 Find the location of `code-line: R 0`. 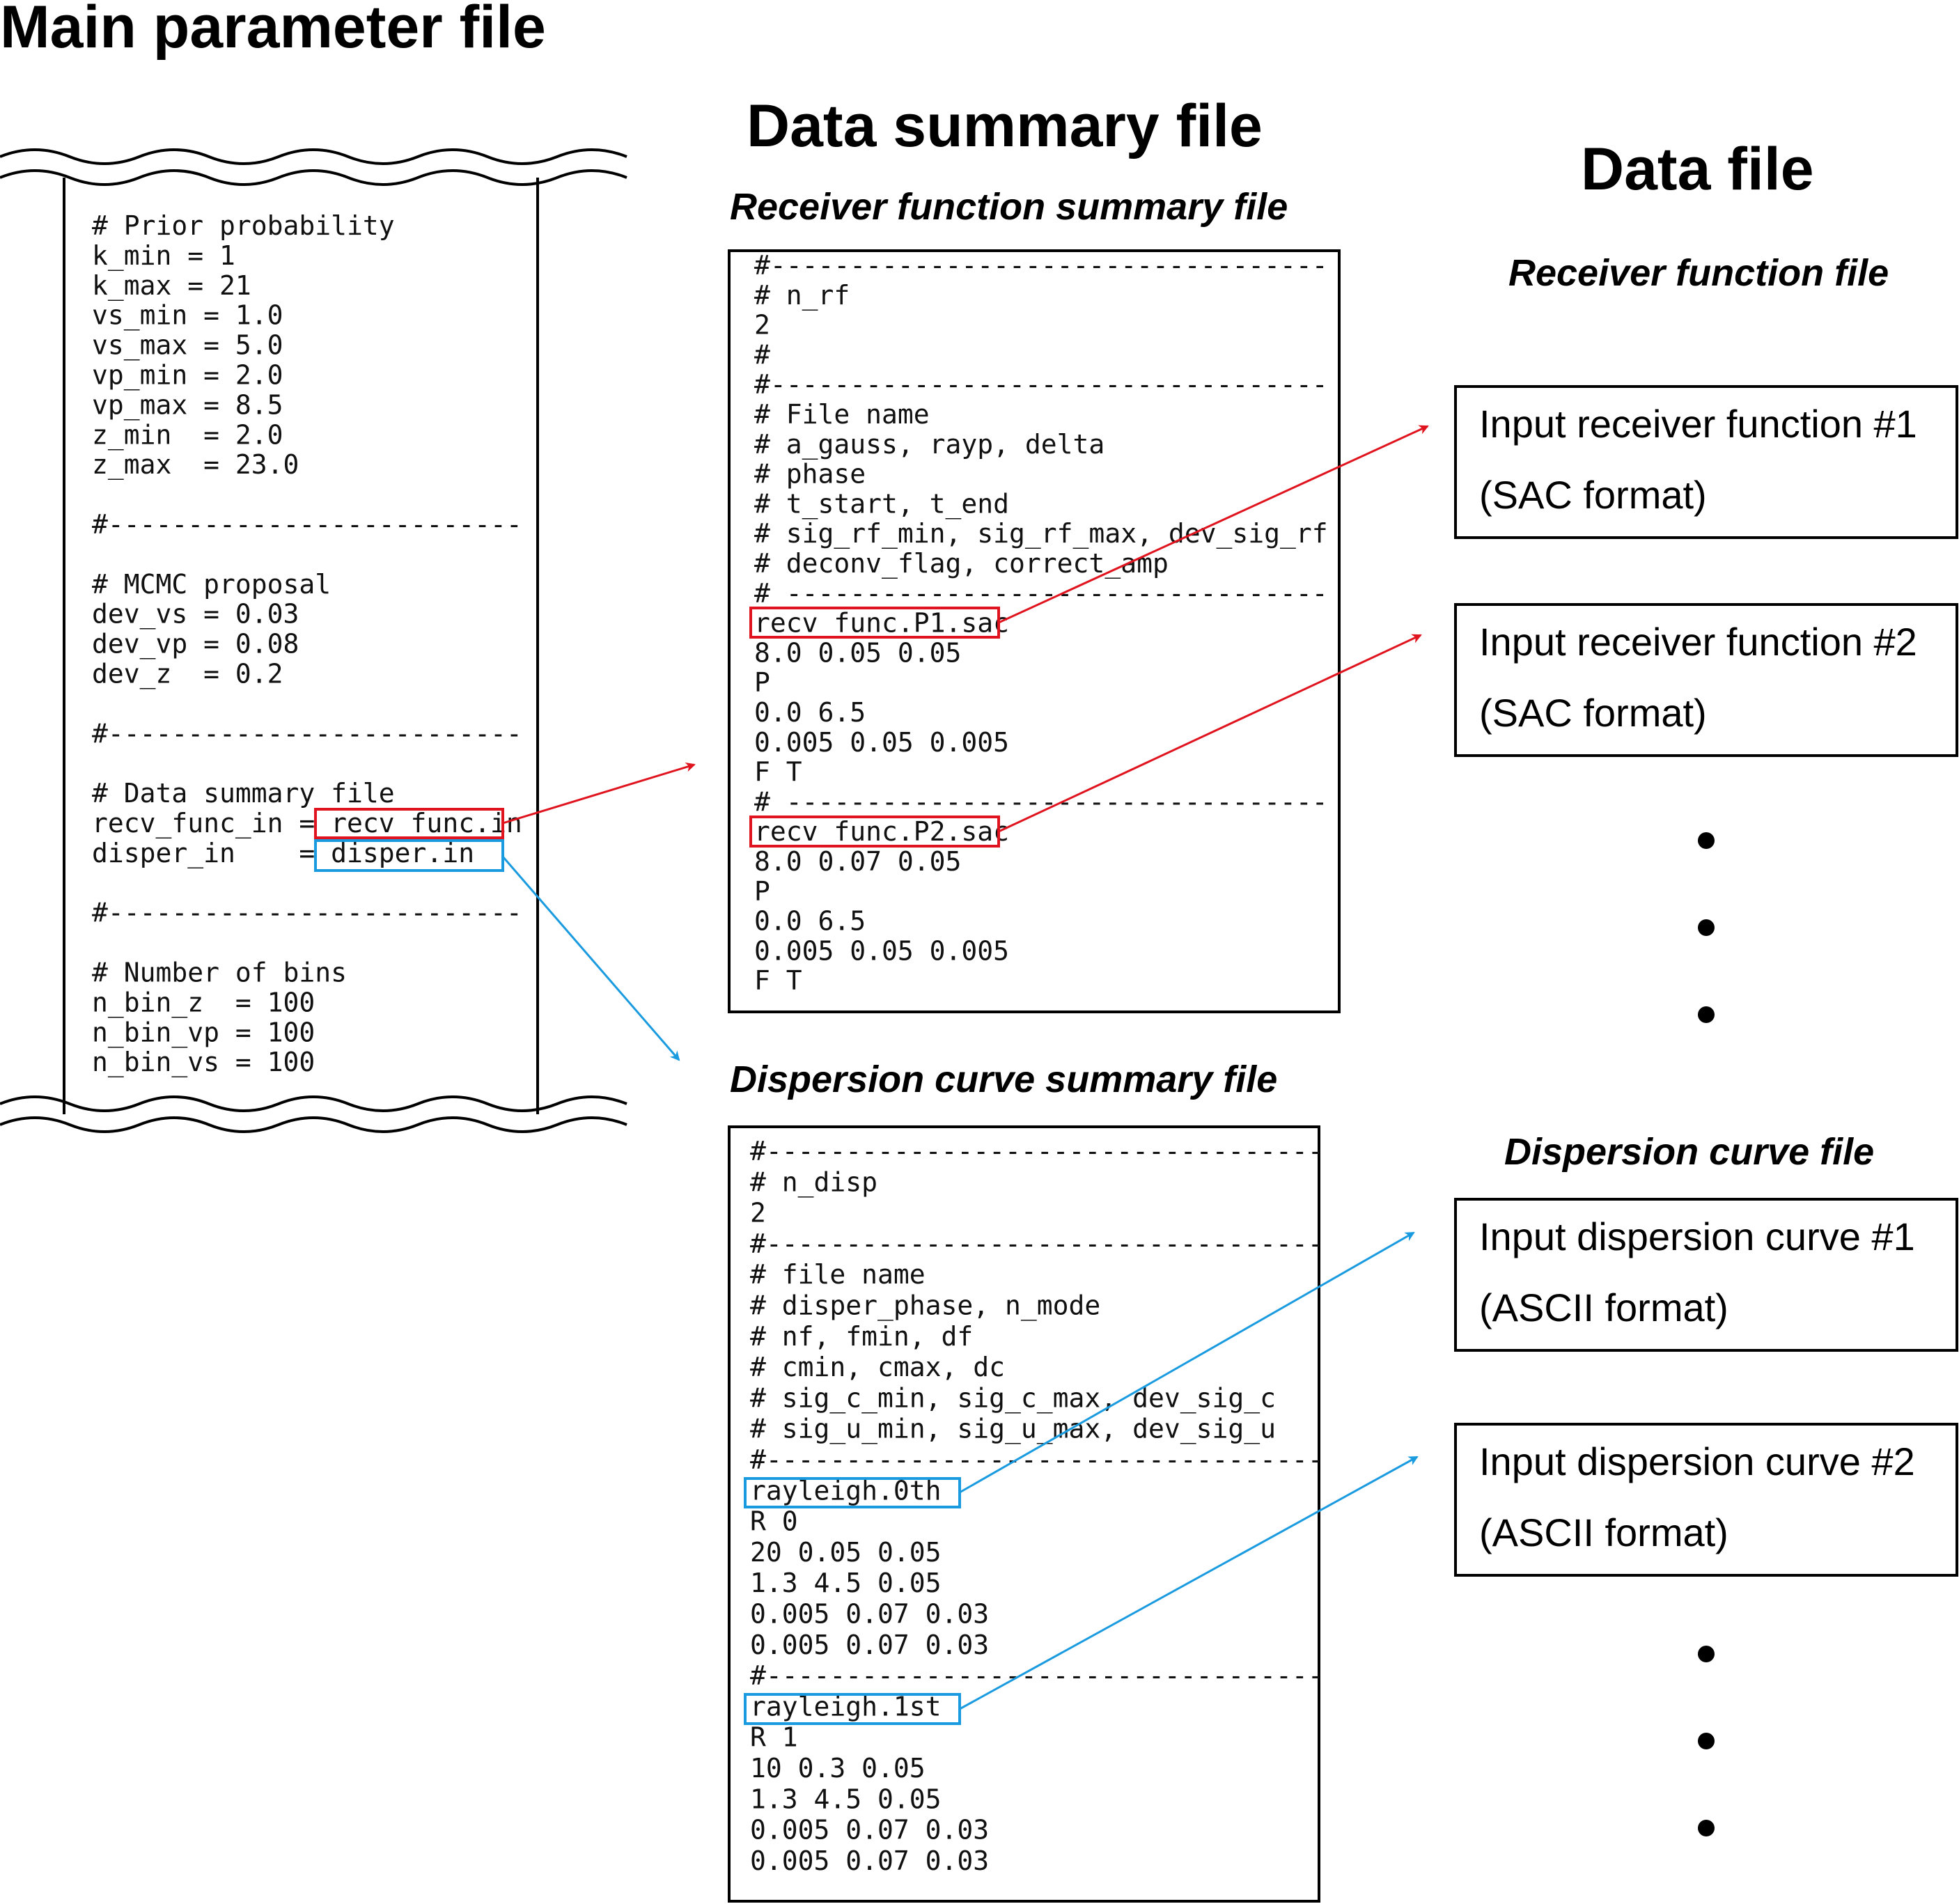

code-line: R 0 is located at coordinates (774, 1521).